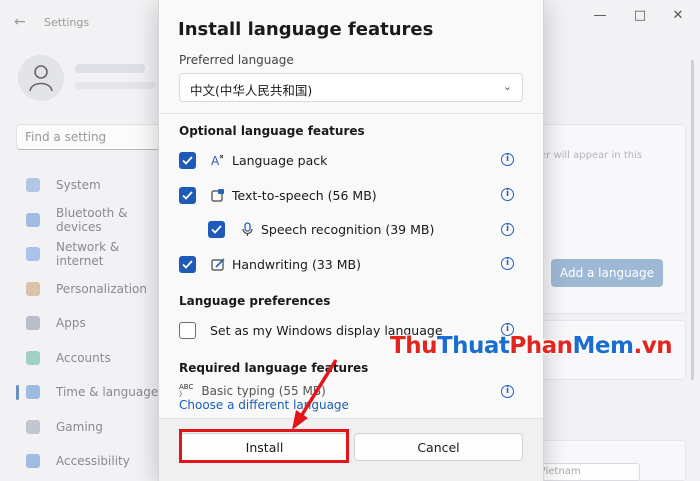  I want to click on svg-text: A, so click(215, 161).